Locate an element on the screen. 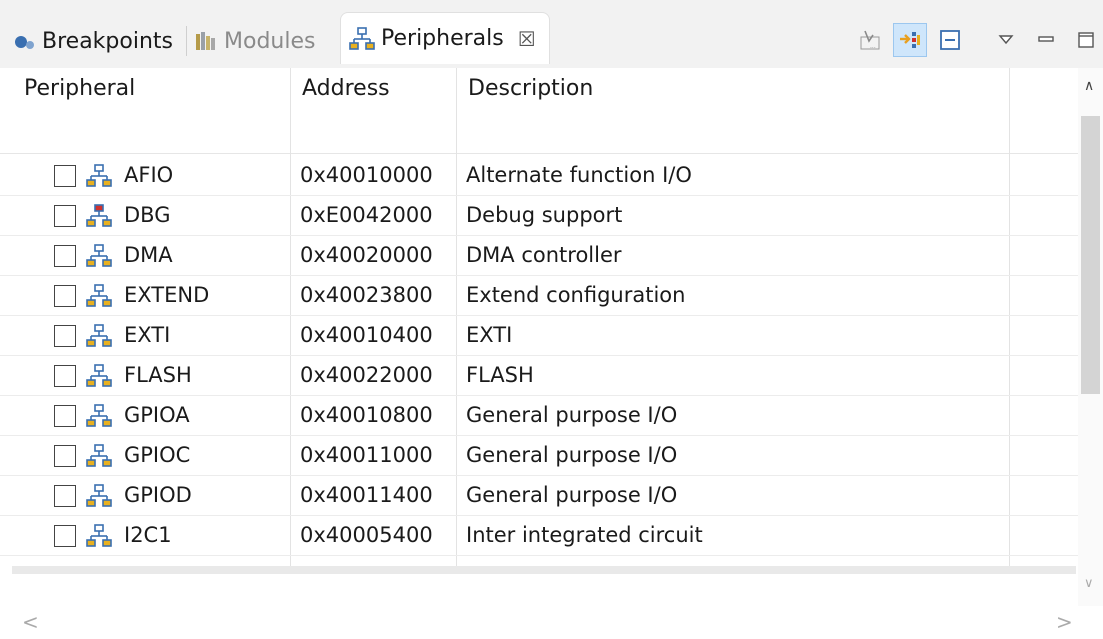 The width and height of the screenshot is (1103, 639). peripheral-description: Debug support is located at coordinates (544, 215).